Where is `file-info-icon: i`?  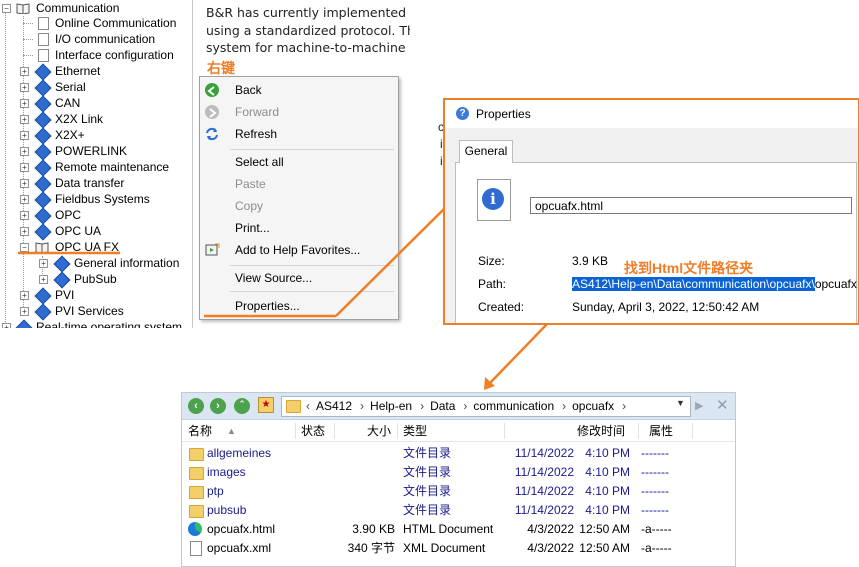
file-info-icon: i is located at coordinates (494, 200).